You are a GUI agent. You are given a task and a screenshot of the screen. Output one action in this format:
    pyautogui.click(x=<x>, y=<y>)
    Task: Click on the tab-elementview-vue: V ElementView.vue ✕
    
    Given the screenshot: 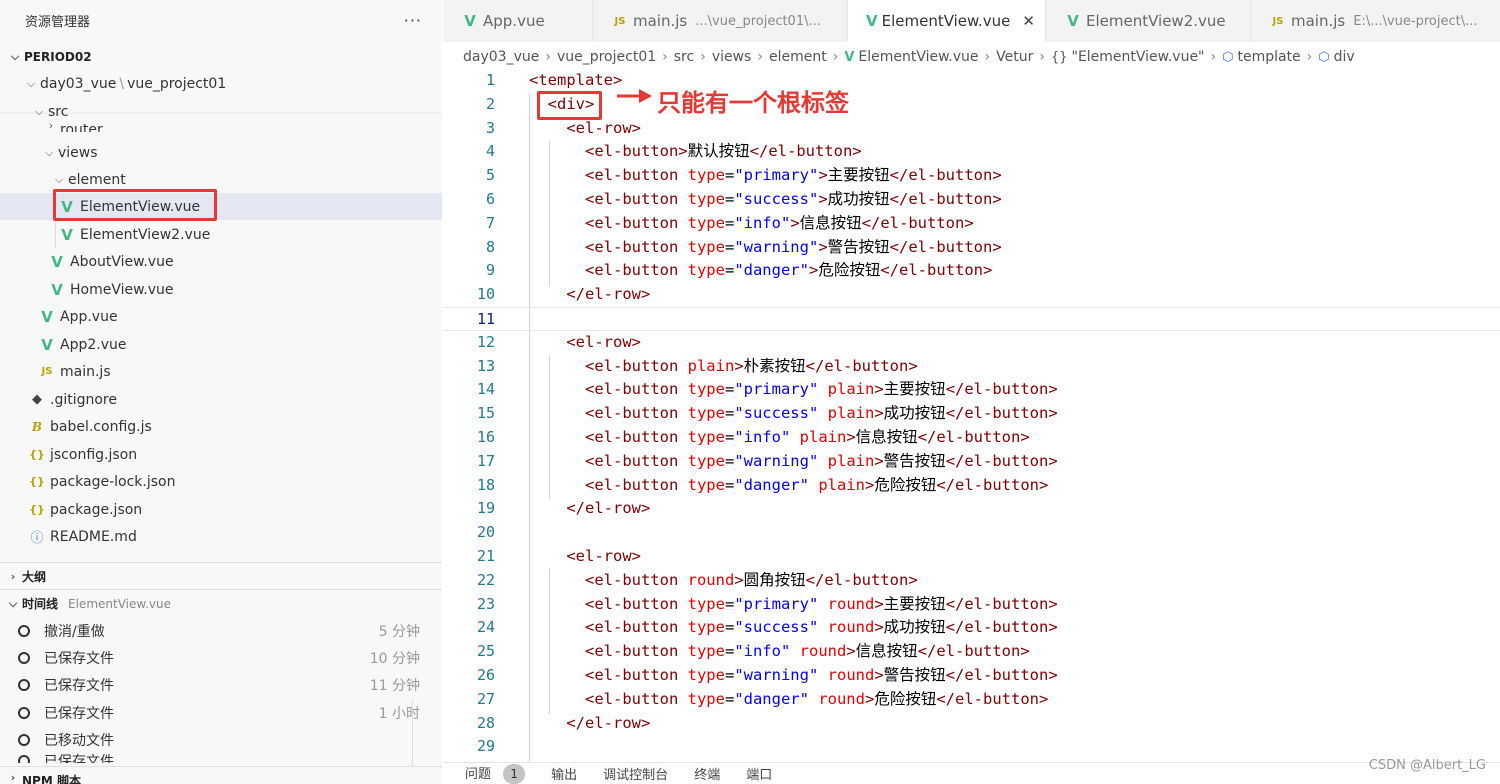 What is the action you would take?
    pyautogui.click(x=947, y=21)
    